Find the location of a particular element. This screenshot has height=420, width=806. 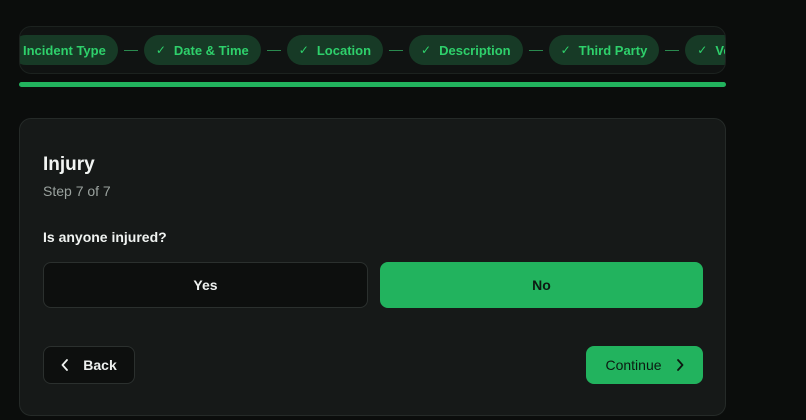

step-label: Vehicle is located at coordinates (720, 50).